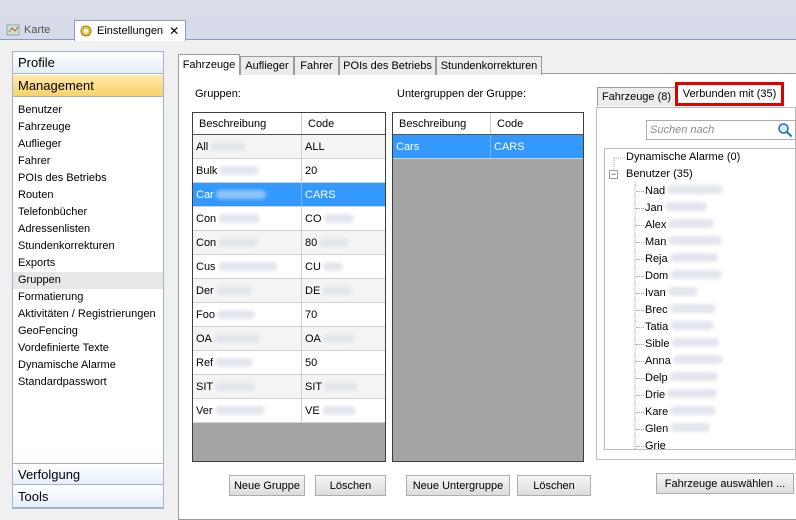 The width and height of the screenshot is (796, 520). What do you see at coordinates (613, 174) in the screenshot?
I see `collapse-icon: −` at bounding box center [613, 174].